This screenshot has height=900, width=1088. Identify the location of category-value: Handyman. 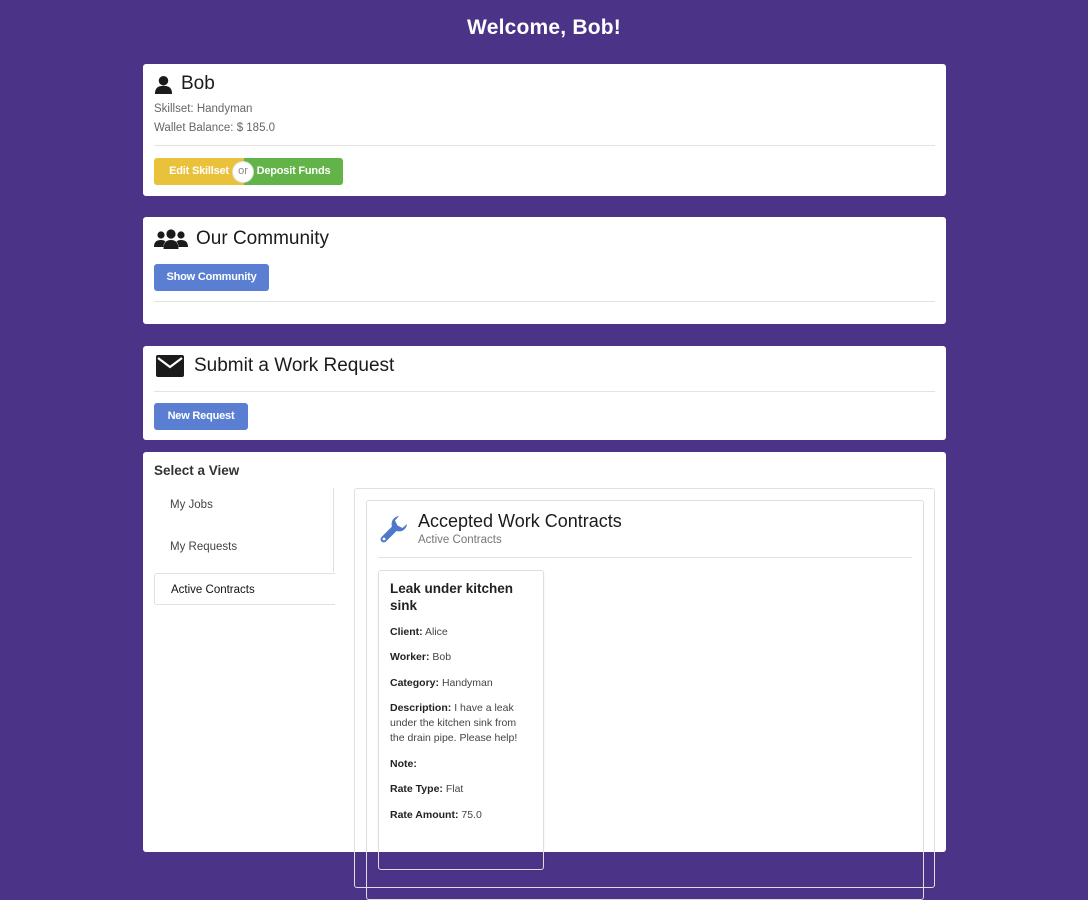
(467, 683).